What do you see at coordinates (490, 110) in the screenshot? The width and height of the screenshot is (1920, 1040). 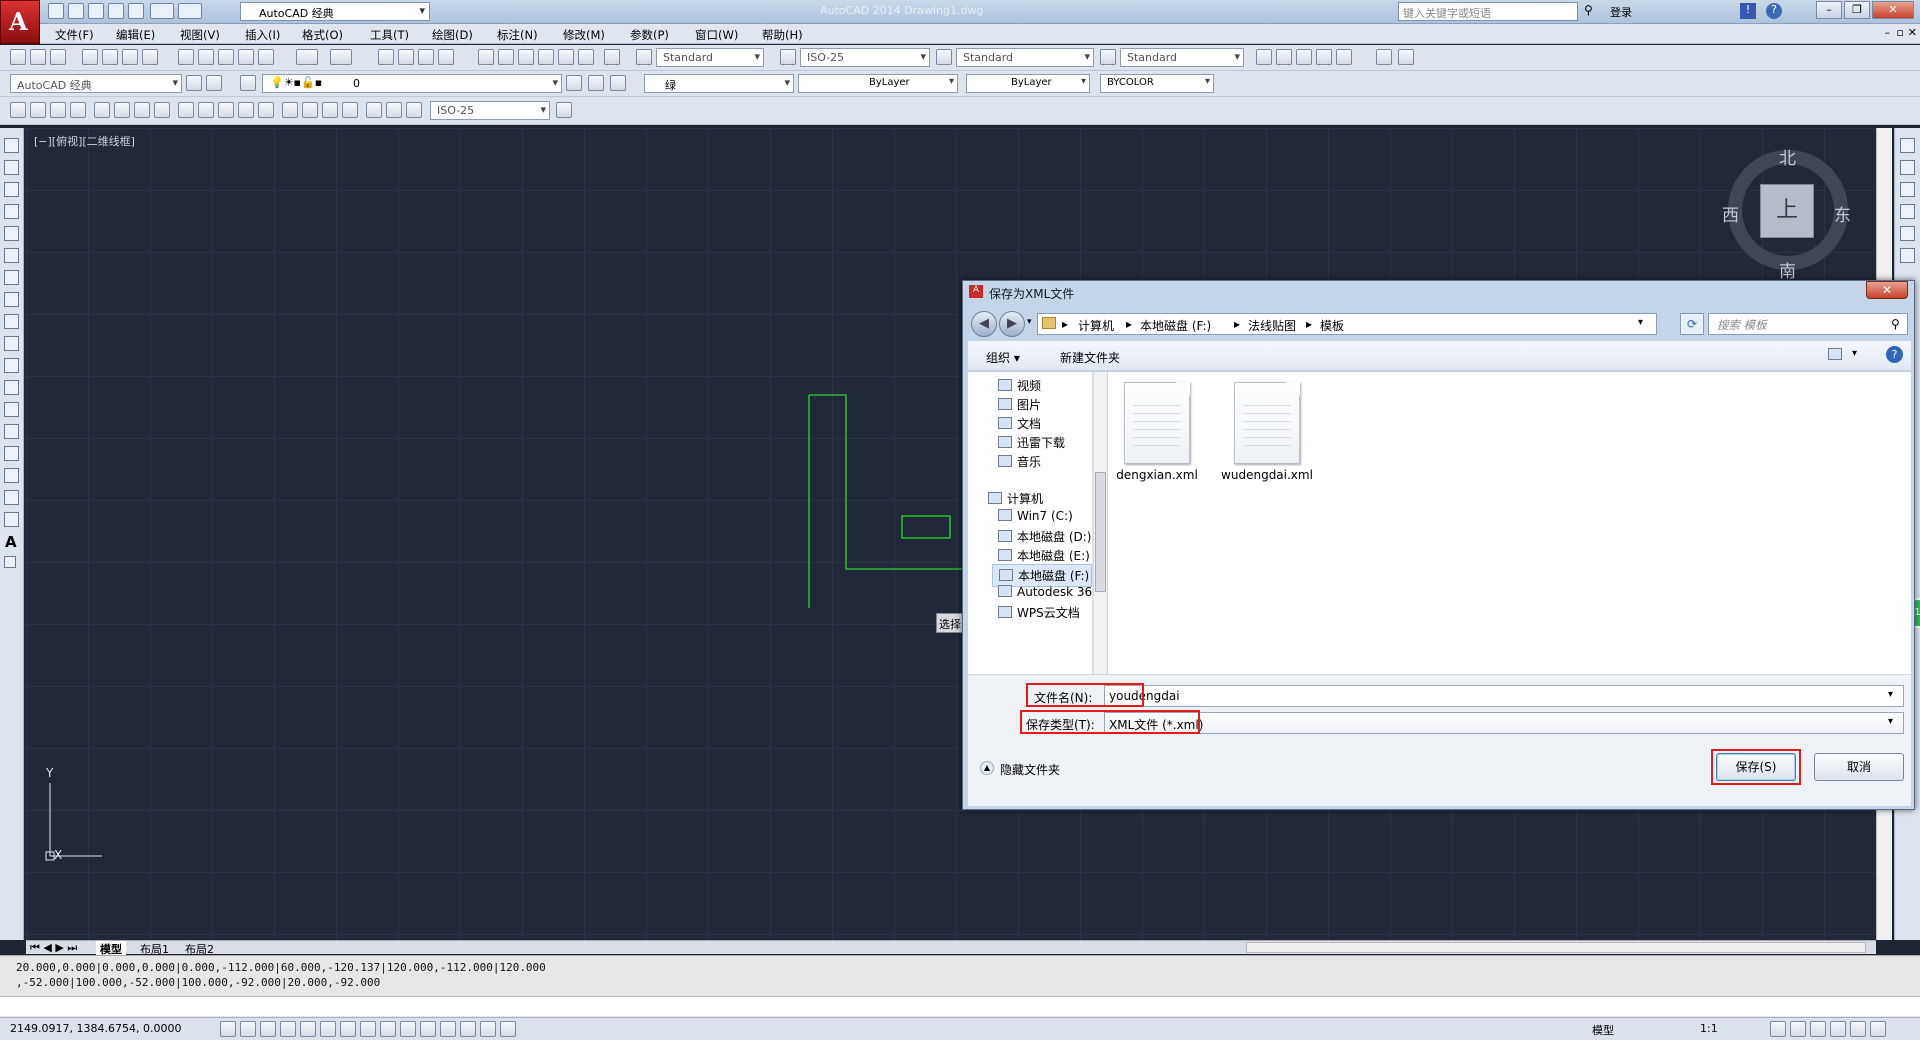 I see `dim-style-combo-2: ISO-25` at bounding box center [490, 110].